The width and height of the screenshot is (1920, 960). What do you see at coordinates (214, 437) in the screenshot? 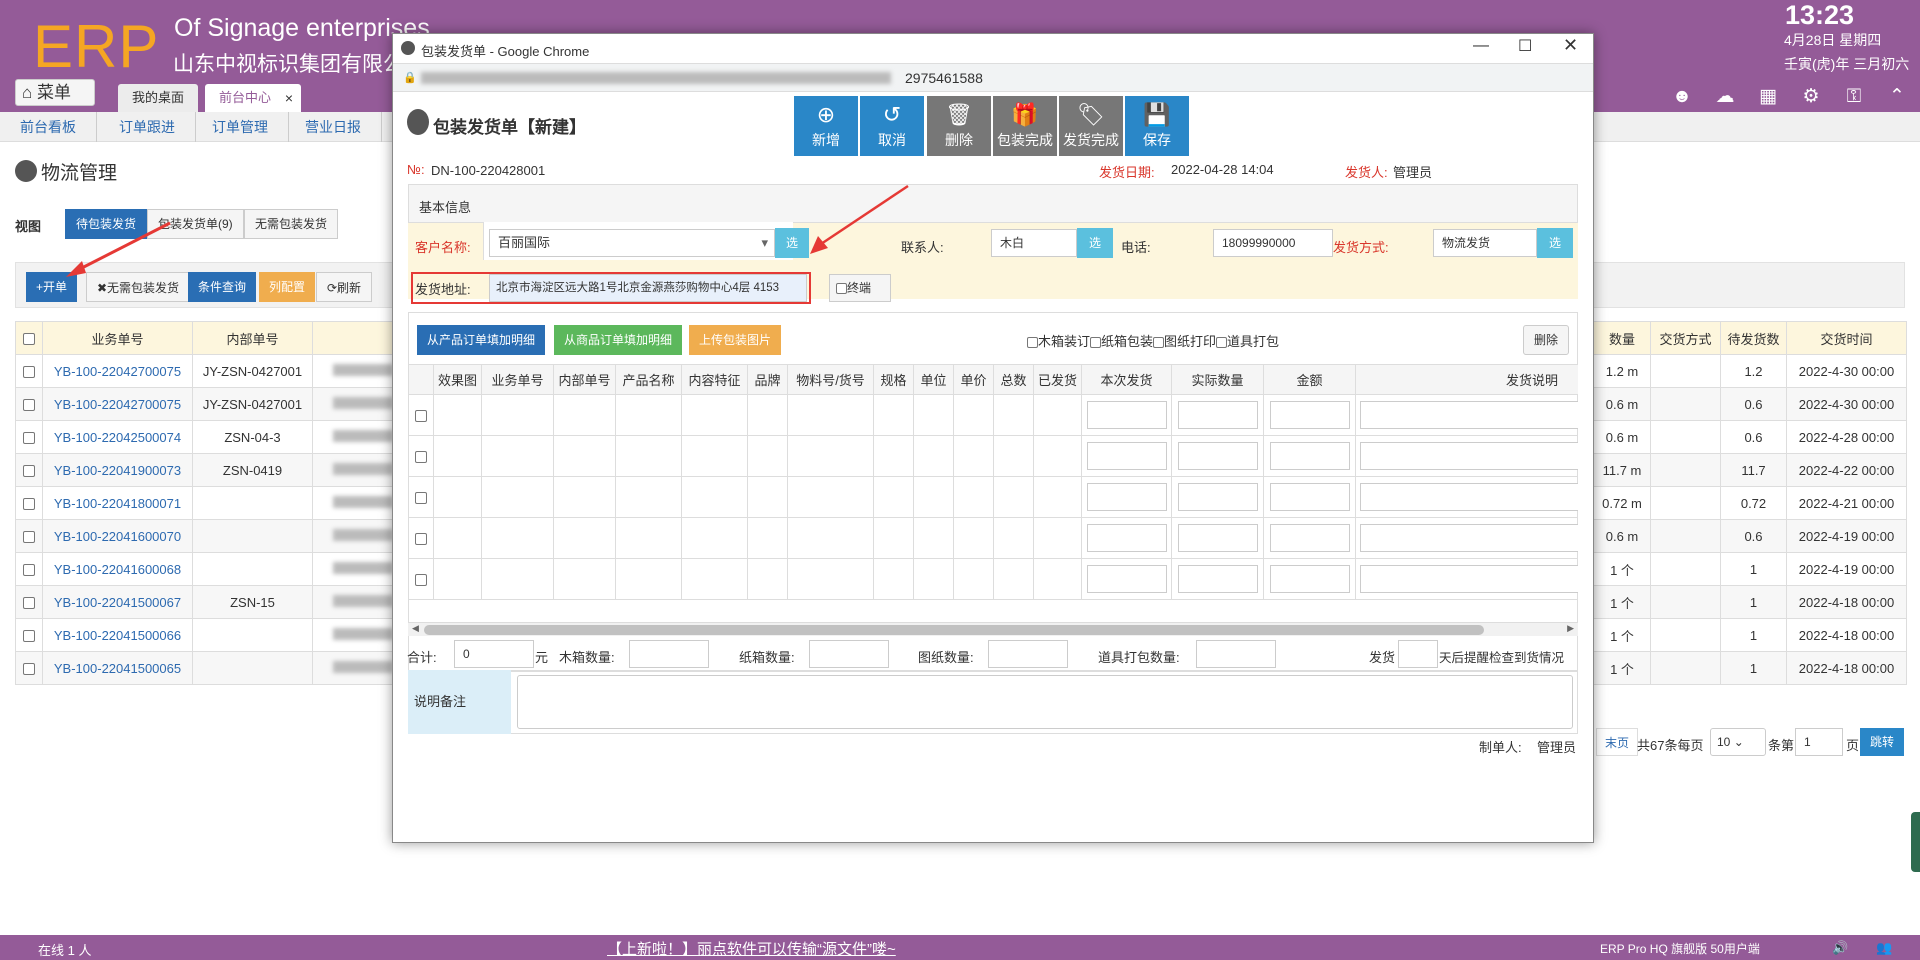
I see `table-row: YB-100-22042500074 ZSN-04-3` at bounding box center [214, 437].